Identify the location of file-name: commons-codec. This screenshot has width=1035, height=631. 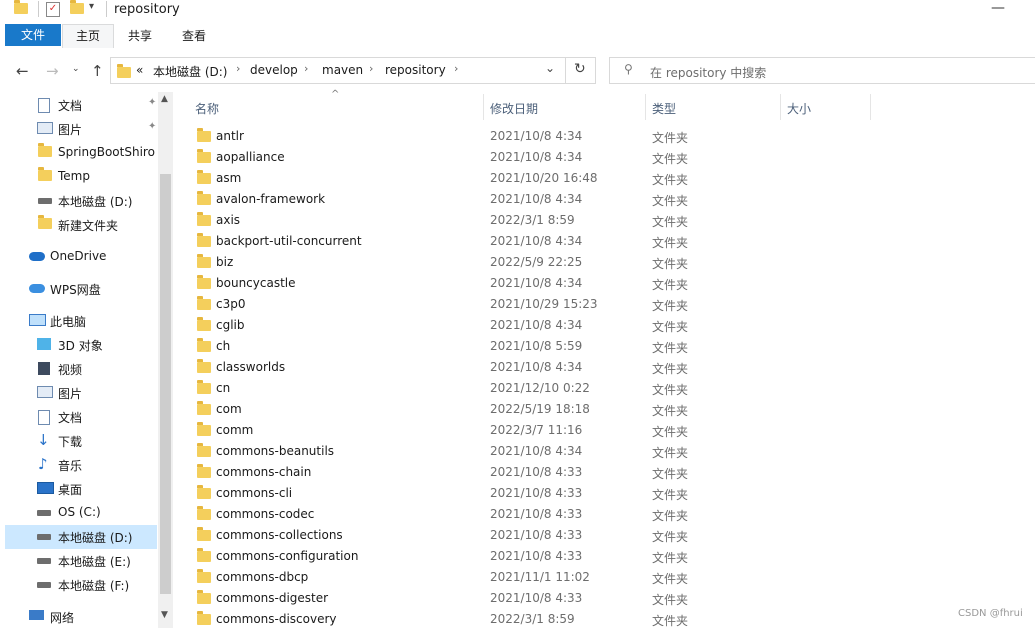
(265, 514).